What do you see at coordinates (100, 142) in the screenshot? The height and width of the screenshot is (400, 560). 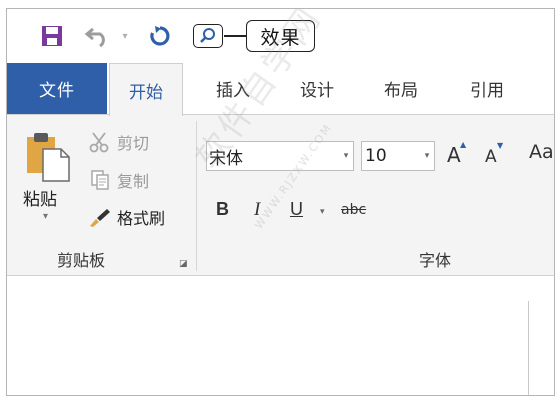 I see `scissors-icon` at bounding box center [100, 142].